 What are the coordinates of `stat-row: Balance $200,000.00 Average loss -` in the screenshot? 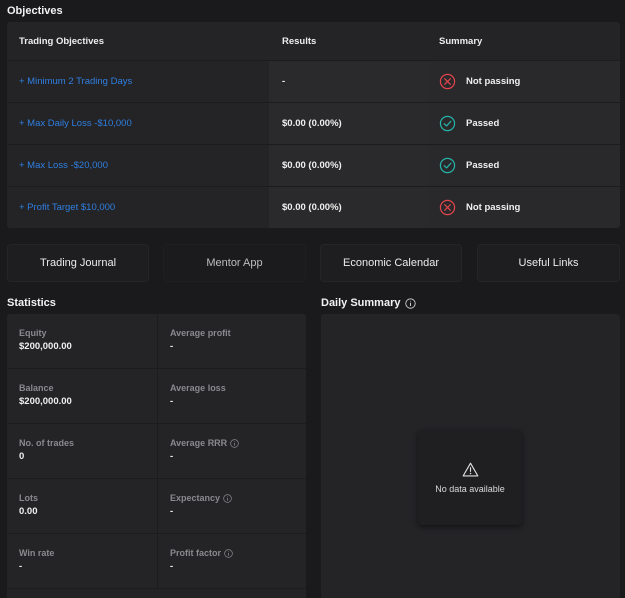 It's located at (156, 396).